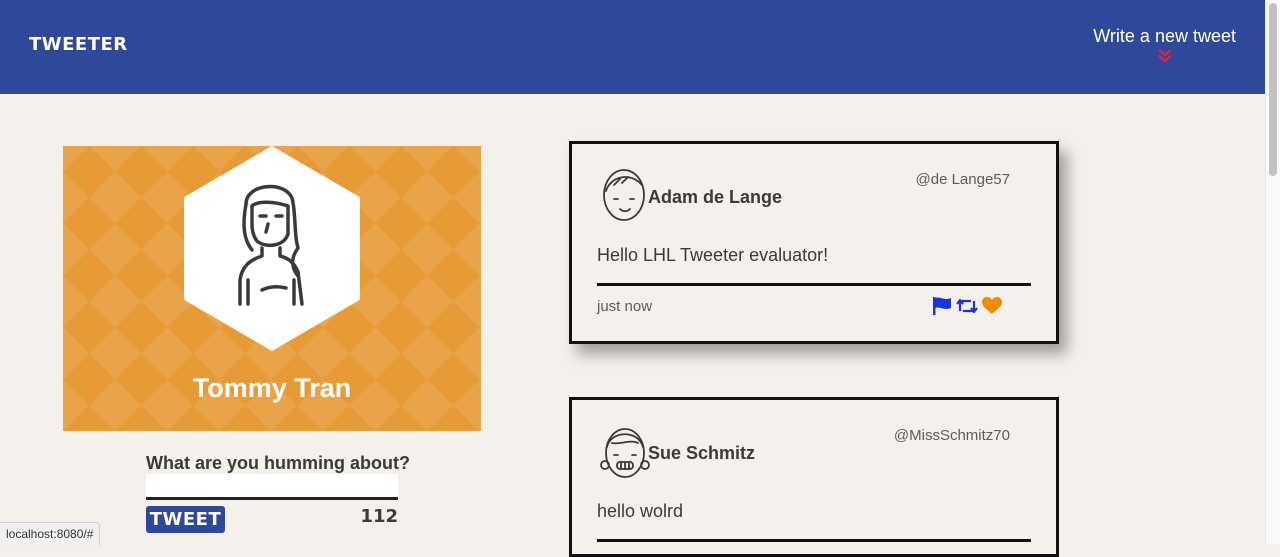 This screenshot has height=557, width=1280. I want to click on write-new-tweet-toggle: Write a new tweet, so click(1164, 44).